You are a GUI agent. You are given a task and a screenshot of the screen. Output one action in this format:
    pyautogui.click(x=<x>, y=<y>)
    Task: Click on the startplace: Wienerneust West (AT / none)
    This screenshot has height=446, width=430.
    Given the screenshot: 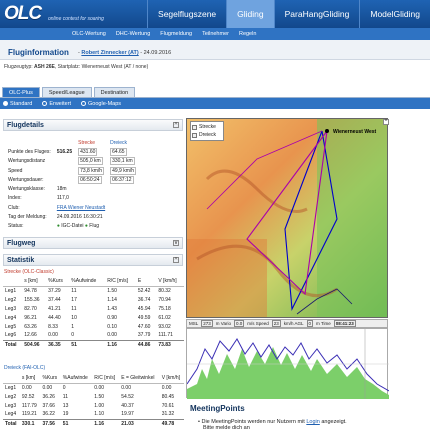 What is the action you would take?
    pyautogui.click(x=115, y=67)
    